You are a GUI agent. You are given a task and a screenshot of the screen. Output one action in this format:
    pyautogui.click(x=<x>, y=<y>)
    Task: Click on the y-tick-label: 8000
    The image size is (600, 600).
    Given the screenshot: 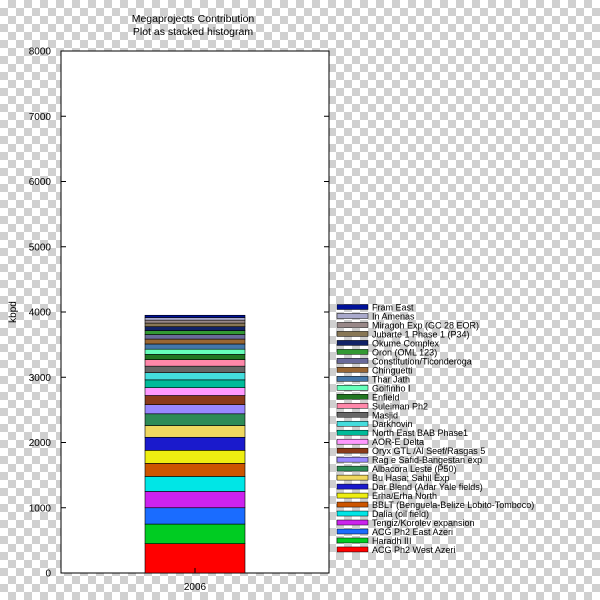 What is the action you would take?
    pyautogui.click(x=40, y=52)
    